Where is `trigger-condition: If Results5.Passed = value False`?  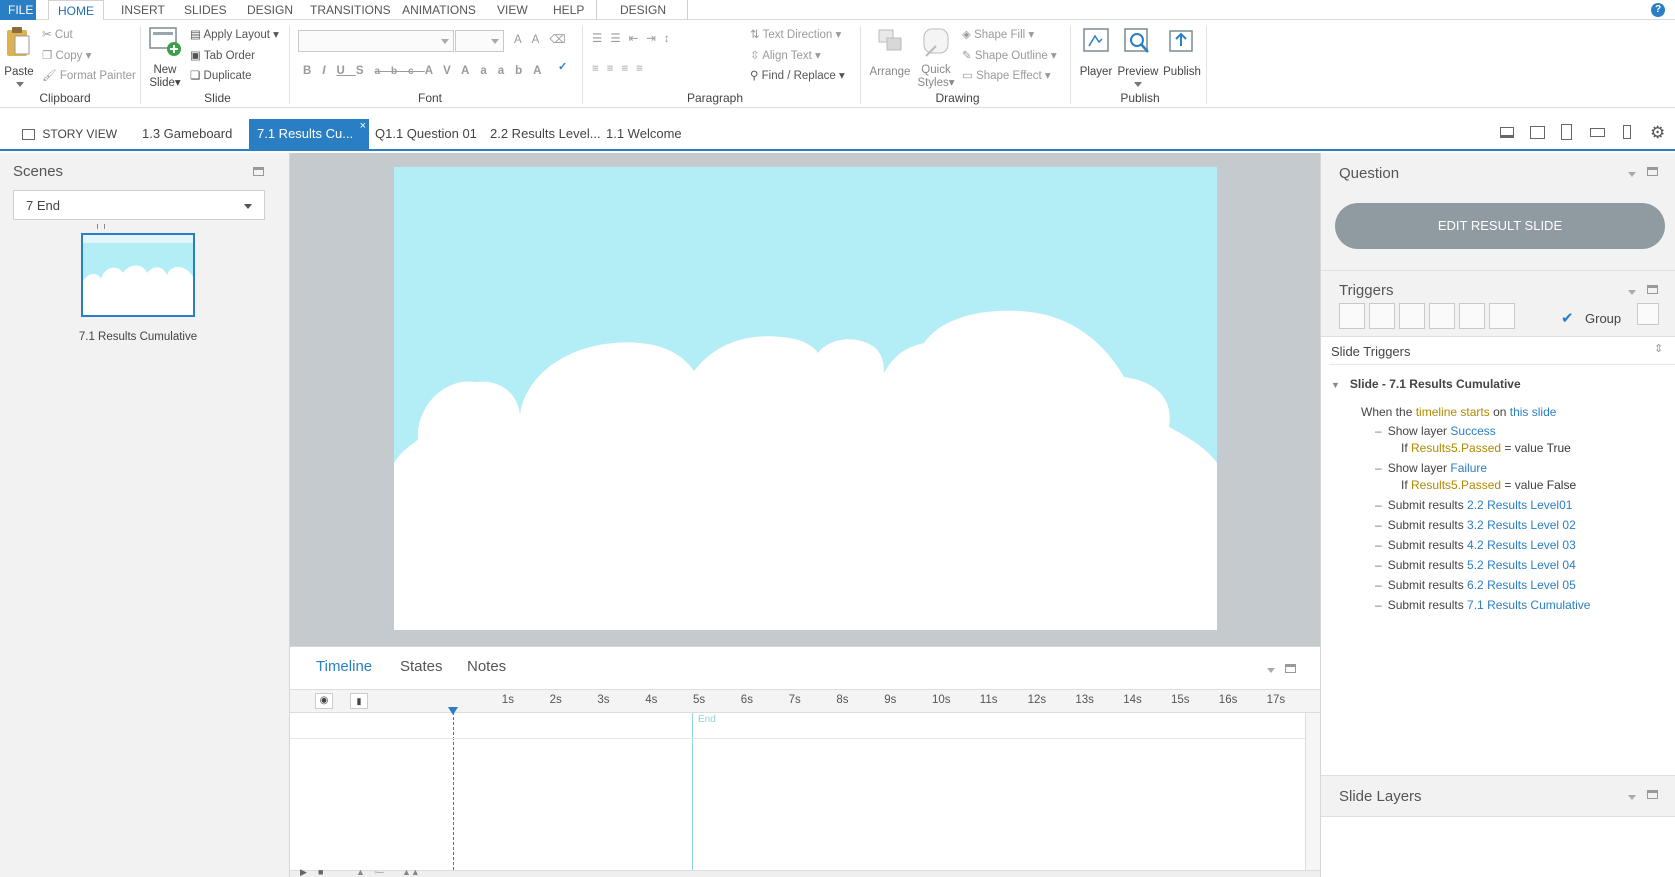 trigger-condition: If Results5.Passed = value False is located at coordinates (1488, 485).